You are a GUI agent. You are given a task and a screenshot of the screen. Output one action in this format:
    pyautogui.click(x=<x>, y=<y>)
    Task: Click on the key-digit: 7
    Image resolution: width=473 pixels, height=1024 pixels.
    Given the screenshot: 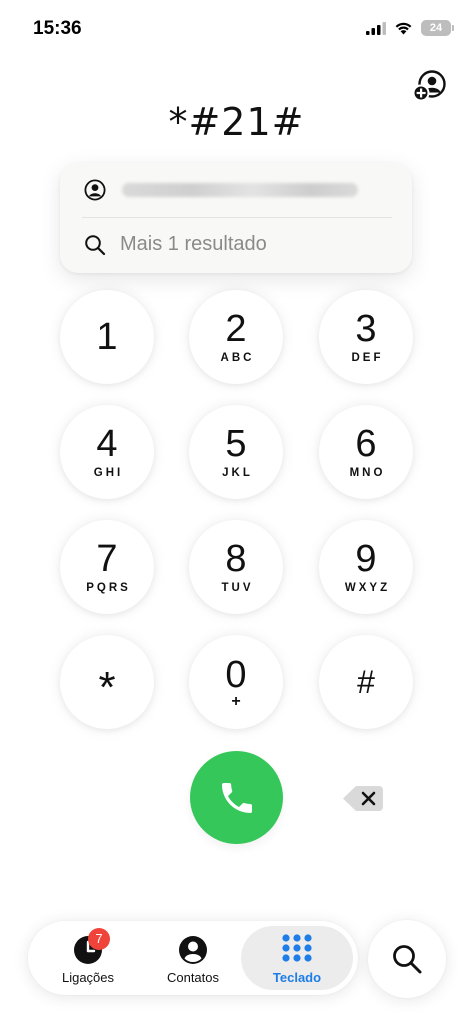 What is the action you would take?
    pyautogui.click(x=107, y=559)
    